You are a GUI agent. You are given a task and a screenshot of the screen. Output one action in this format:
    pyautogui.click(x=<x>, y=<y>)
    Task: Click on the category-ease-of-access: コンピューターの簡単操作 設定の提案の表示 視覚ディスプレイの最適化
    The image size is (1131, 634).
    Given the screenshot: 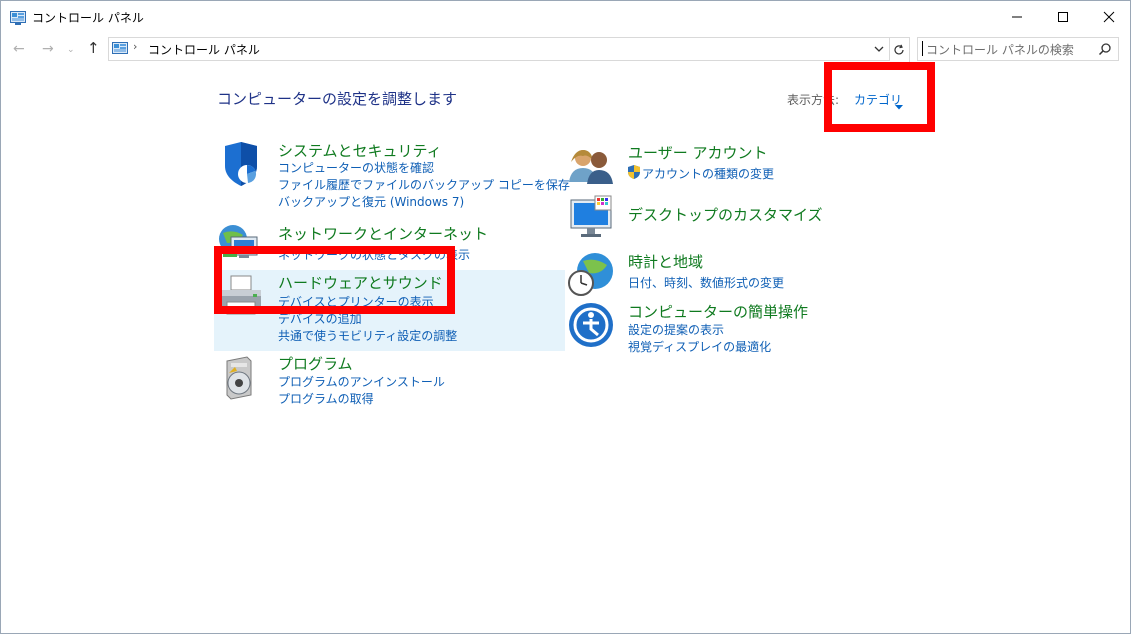 What is the action you would take?
    pyautogui.click(x=732, y=328)
    